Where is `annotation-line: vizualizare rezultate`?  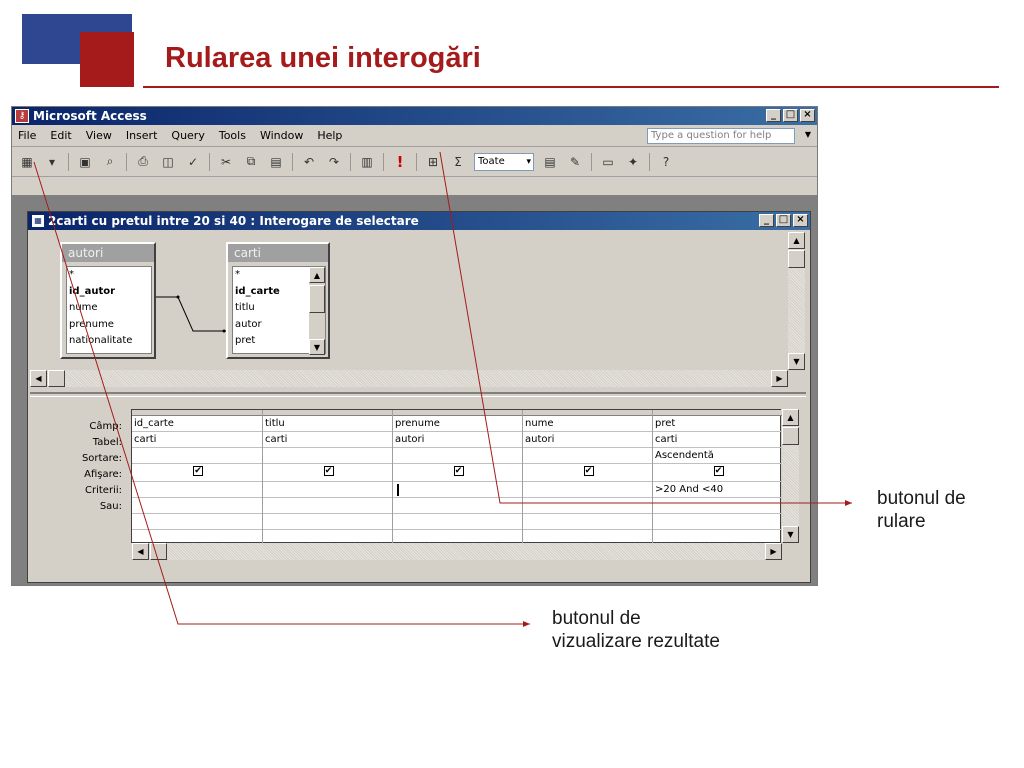
annotation-line: vizualizare rezultate is located at coordinates (636, 641).